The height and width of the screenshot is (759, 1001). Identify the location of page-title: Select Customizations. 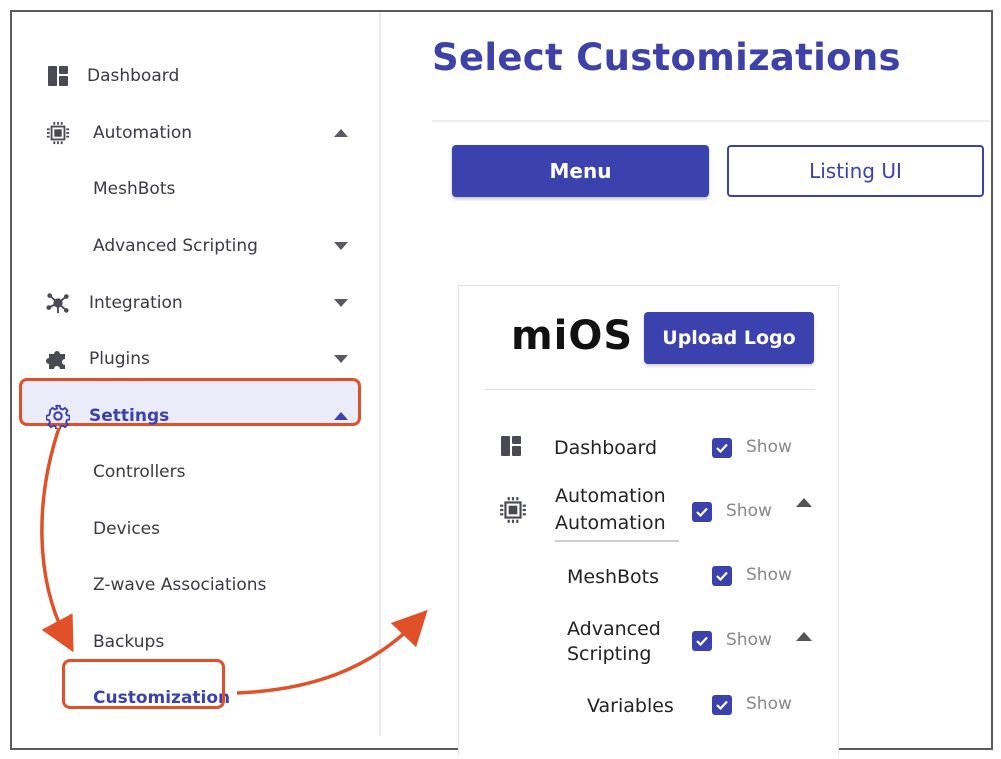
(666, 57).